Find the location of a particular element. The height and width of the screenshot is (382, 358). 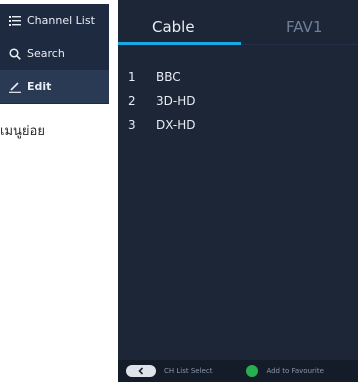

channel-list: 1 BBC 2 3D-HD 3 DX-HD is located at coordinates (238, 101).